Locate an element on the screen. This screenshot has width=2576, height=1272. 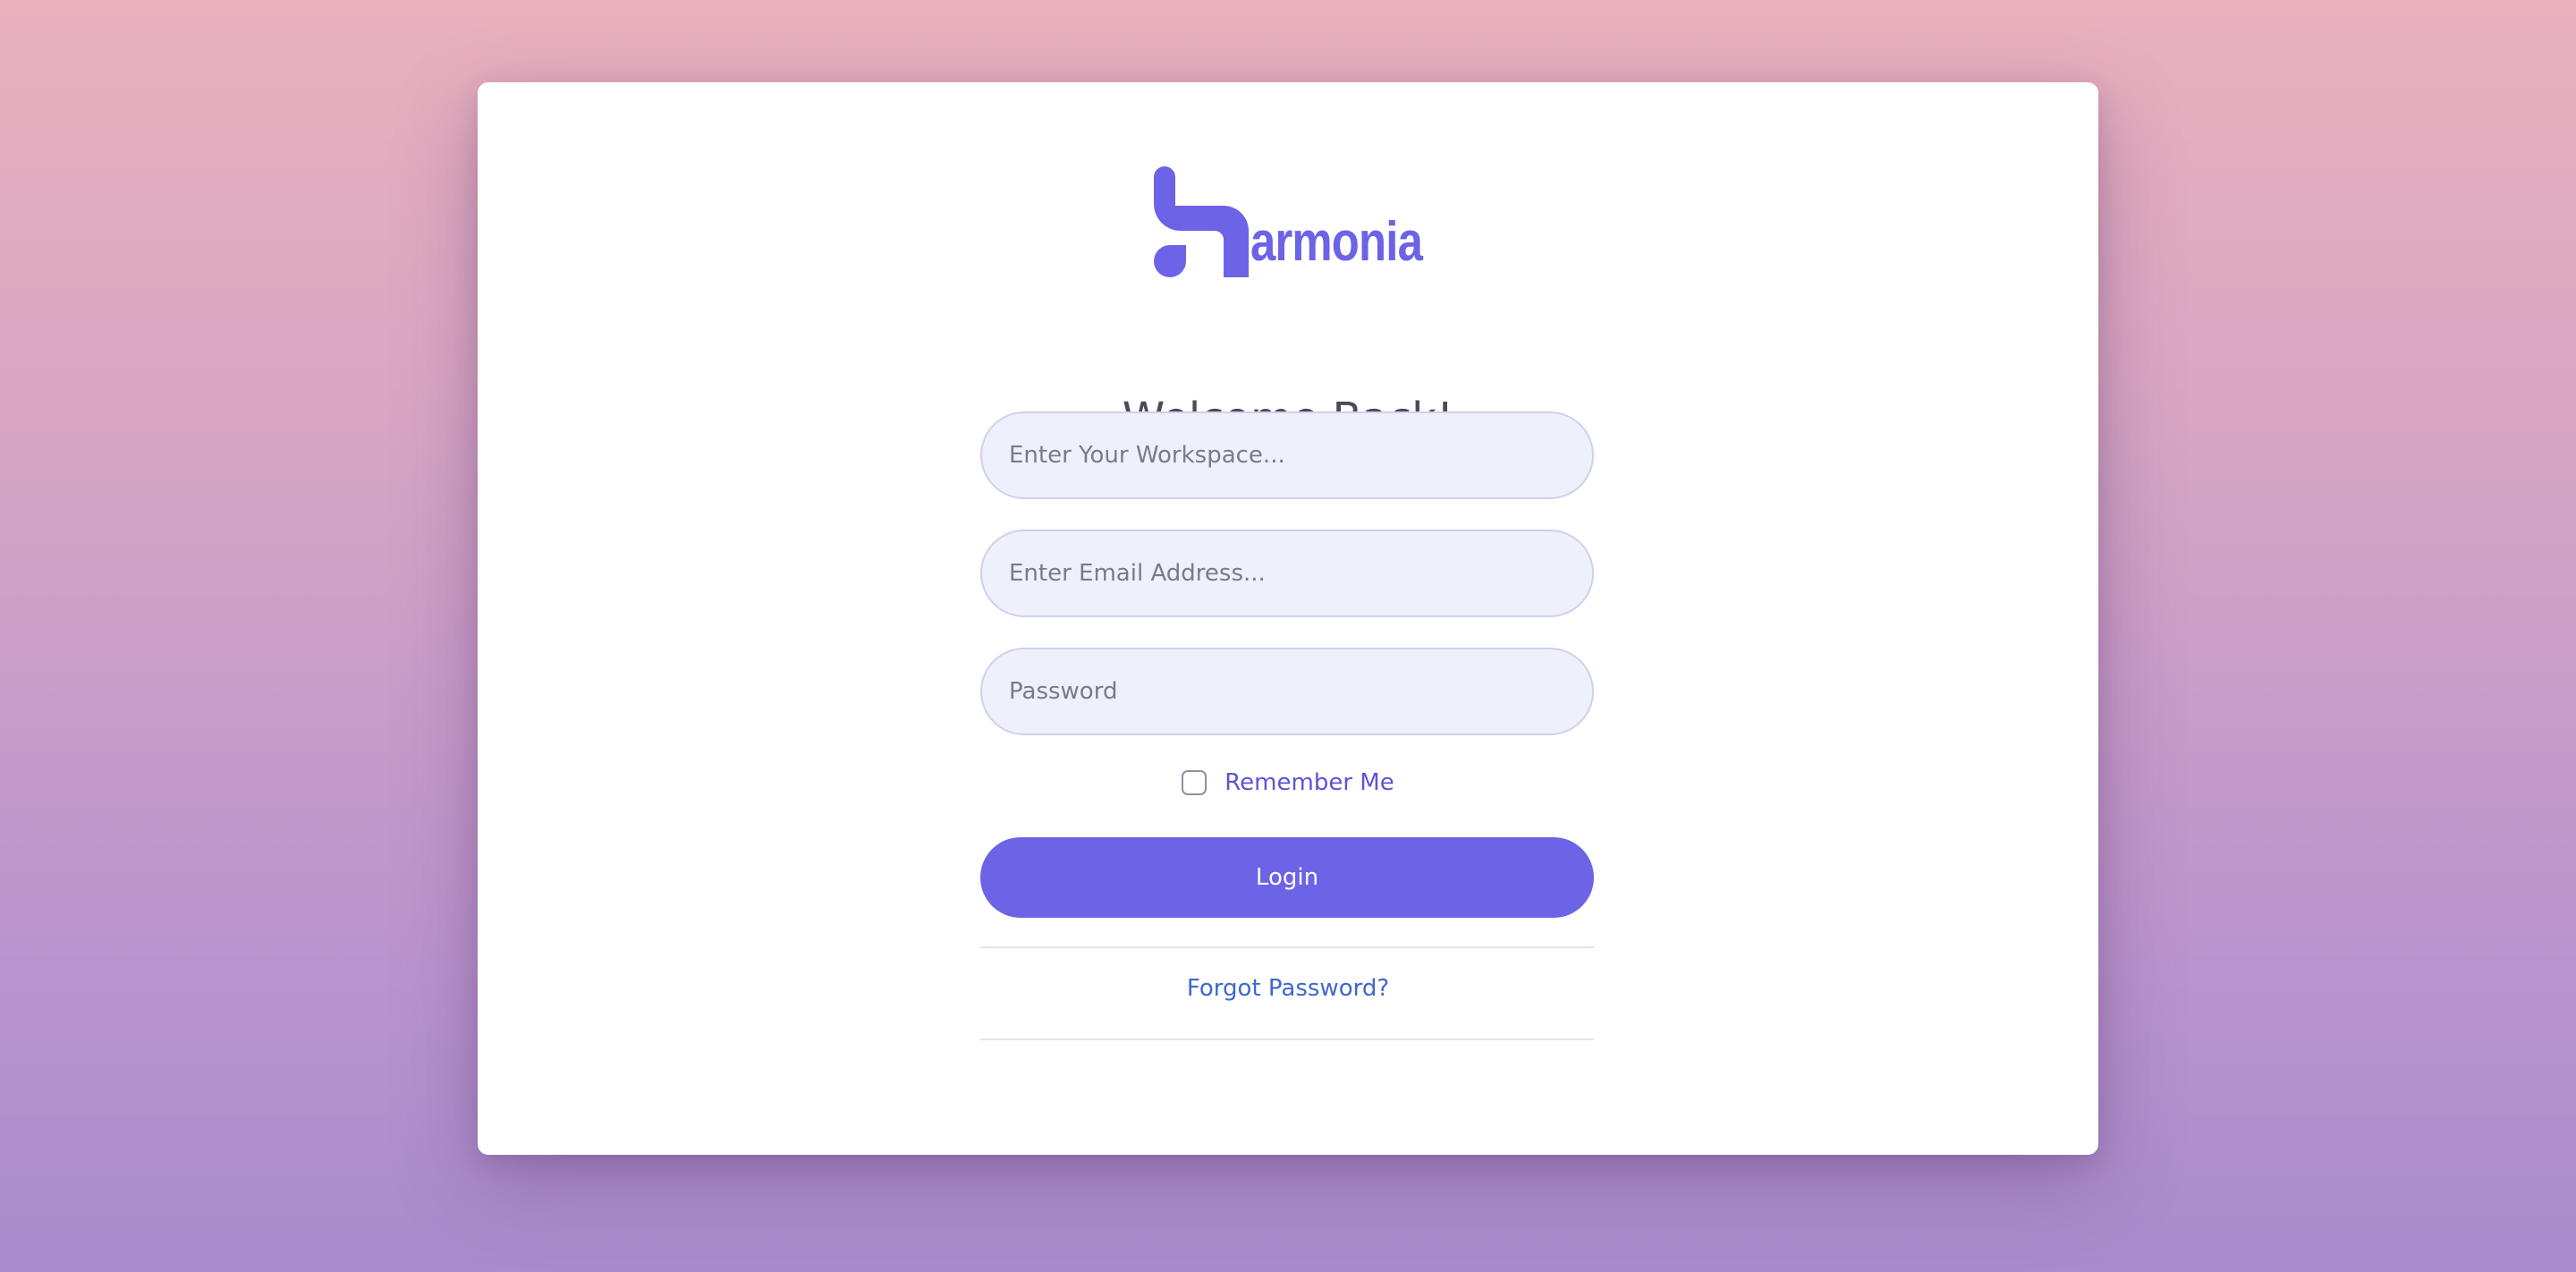
workspace-input is located at coordinates (1287, 455).